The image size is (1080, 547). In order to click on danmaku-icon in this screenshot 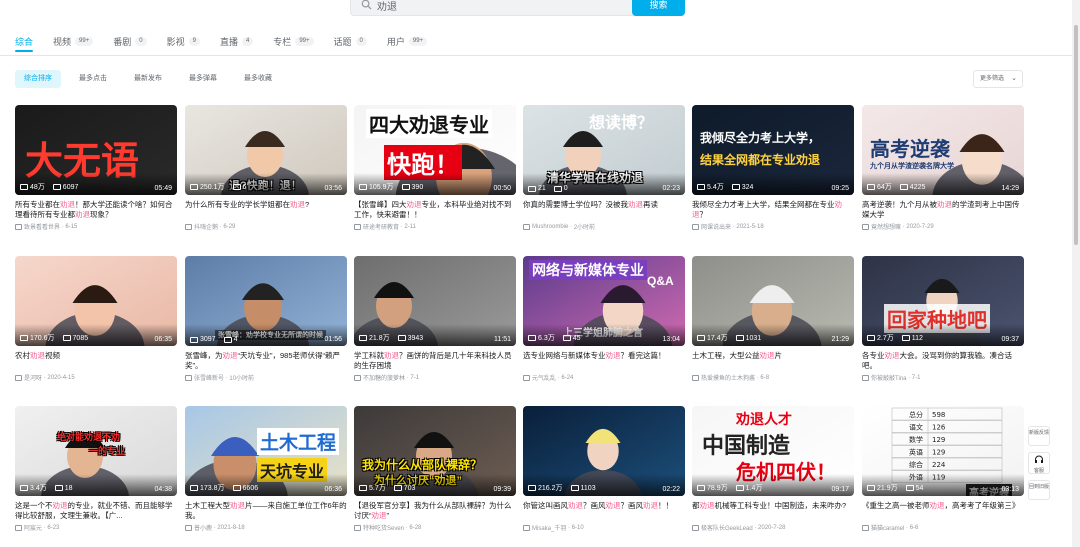, I will do `click(66, 338)`.